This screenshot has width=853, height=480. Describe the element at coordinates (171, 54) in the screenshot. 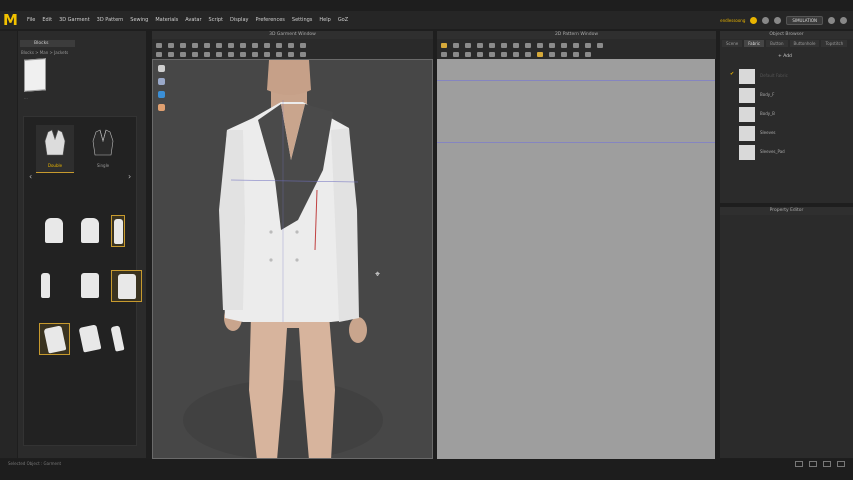

I see `arrangement-icon` at that location.